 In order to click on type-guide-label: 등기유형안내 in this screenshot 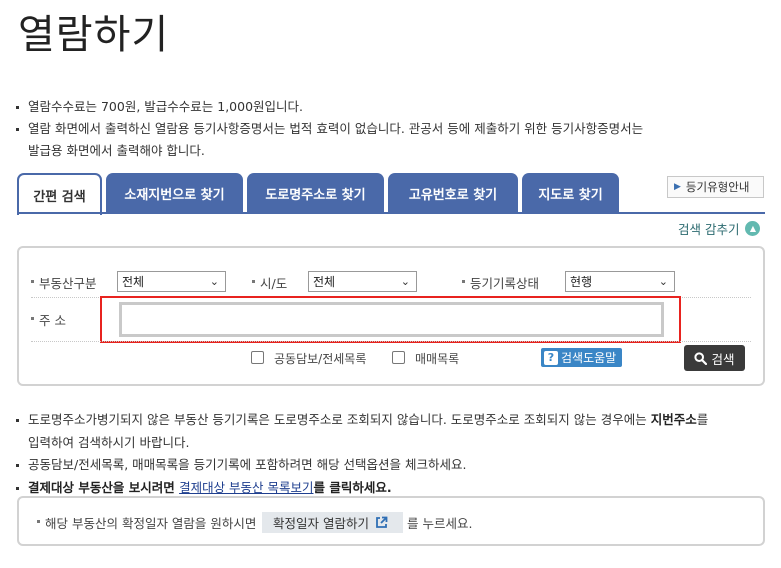, I will do `click(717, 187)`.